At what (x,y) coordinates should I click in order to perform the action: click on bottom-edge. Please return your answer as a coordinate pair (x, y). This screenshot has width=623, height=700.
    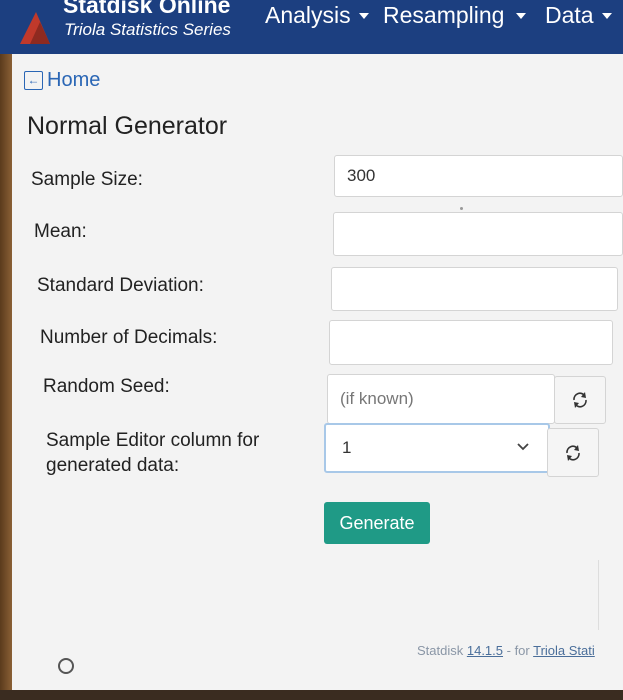
    Looking at the image, I should click on (311, 695).